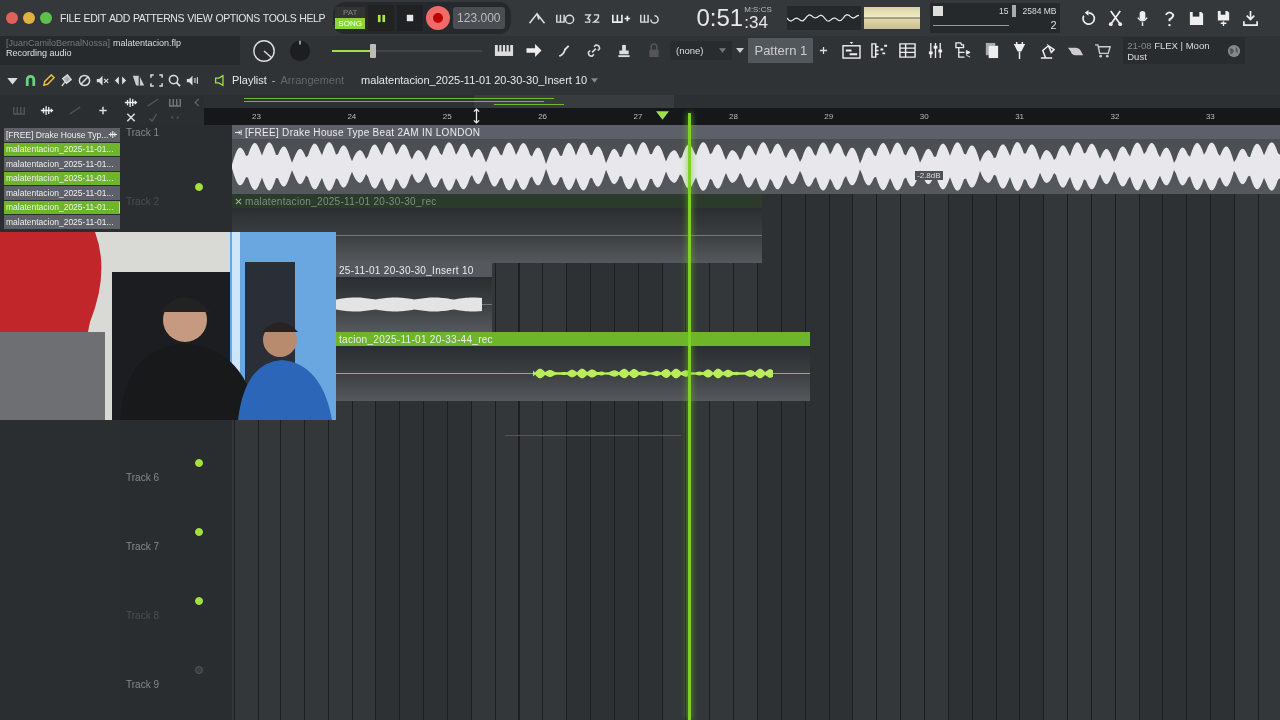 This screenshot has width=1280, height=720. Describe the element at coordinates (138, 80) in the screenshot. I see `slice-icon` at that location.